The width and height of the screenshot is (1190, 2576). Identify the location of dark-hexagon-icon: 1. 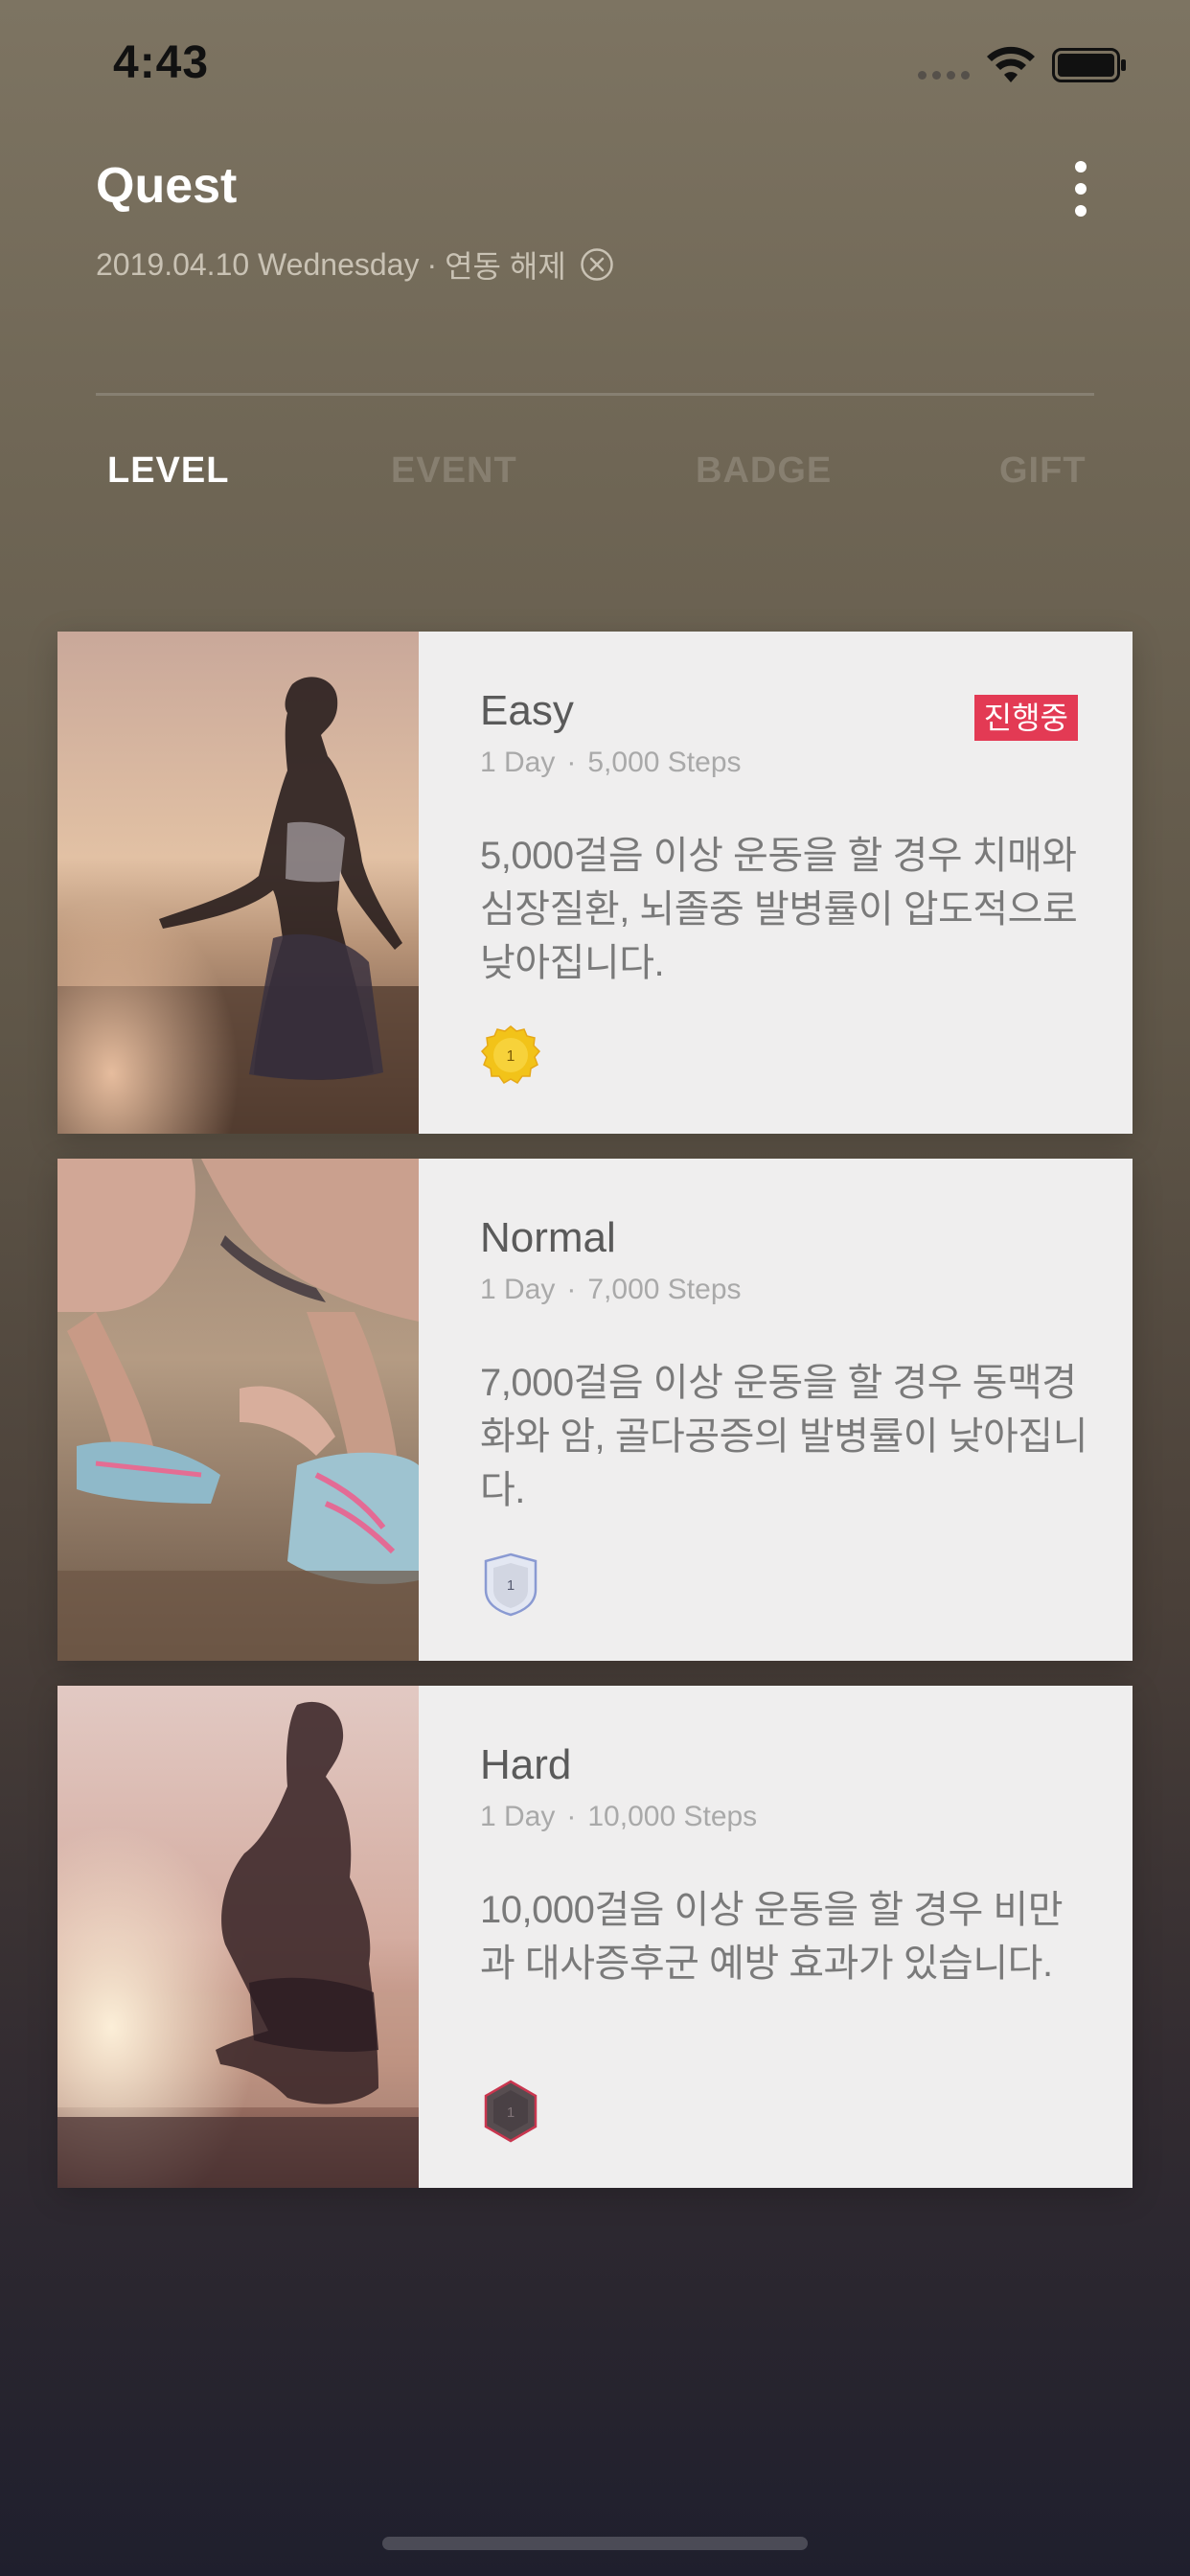
(511, 2111).